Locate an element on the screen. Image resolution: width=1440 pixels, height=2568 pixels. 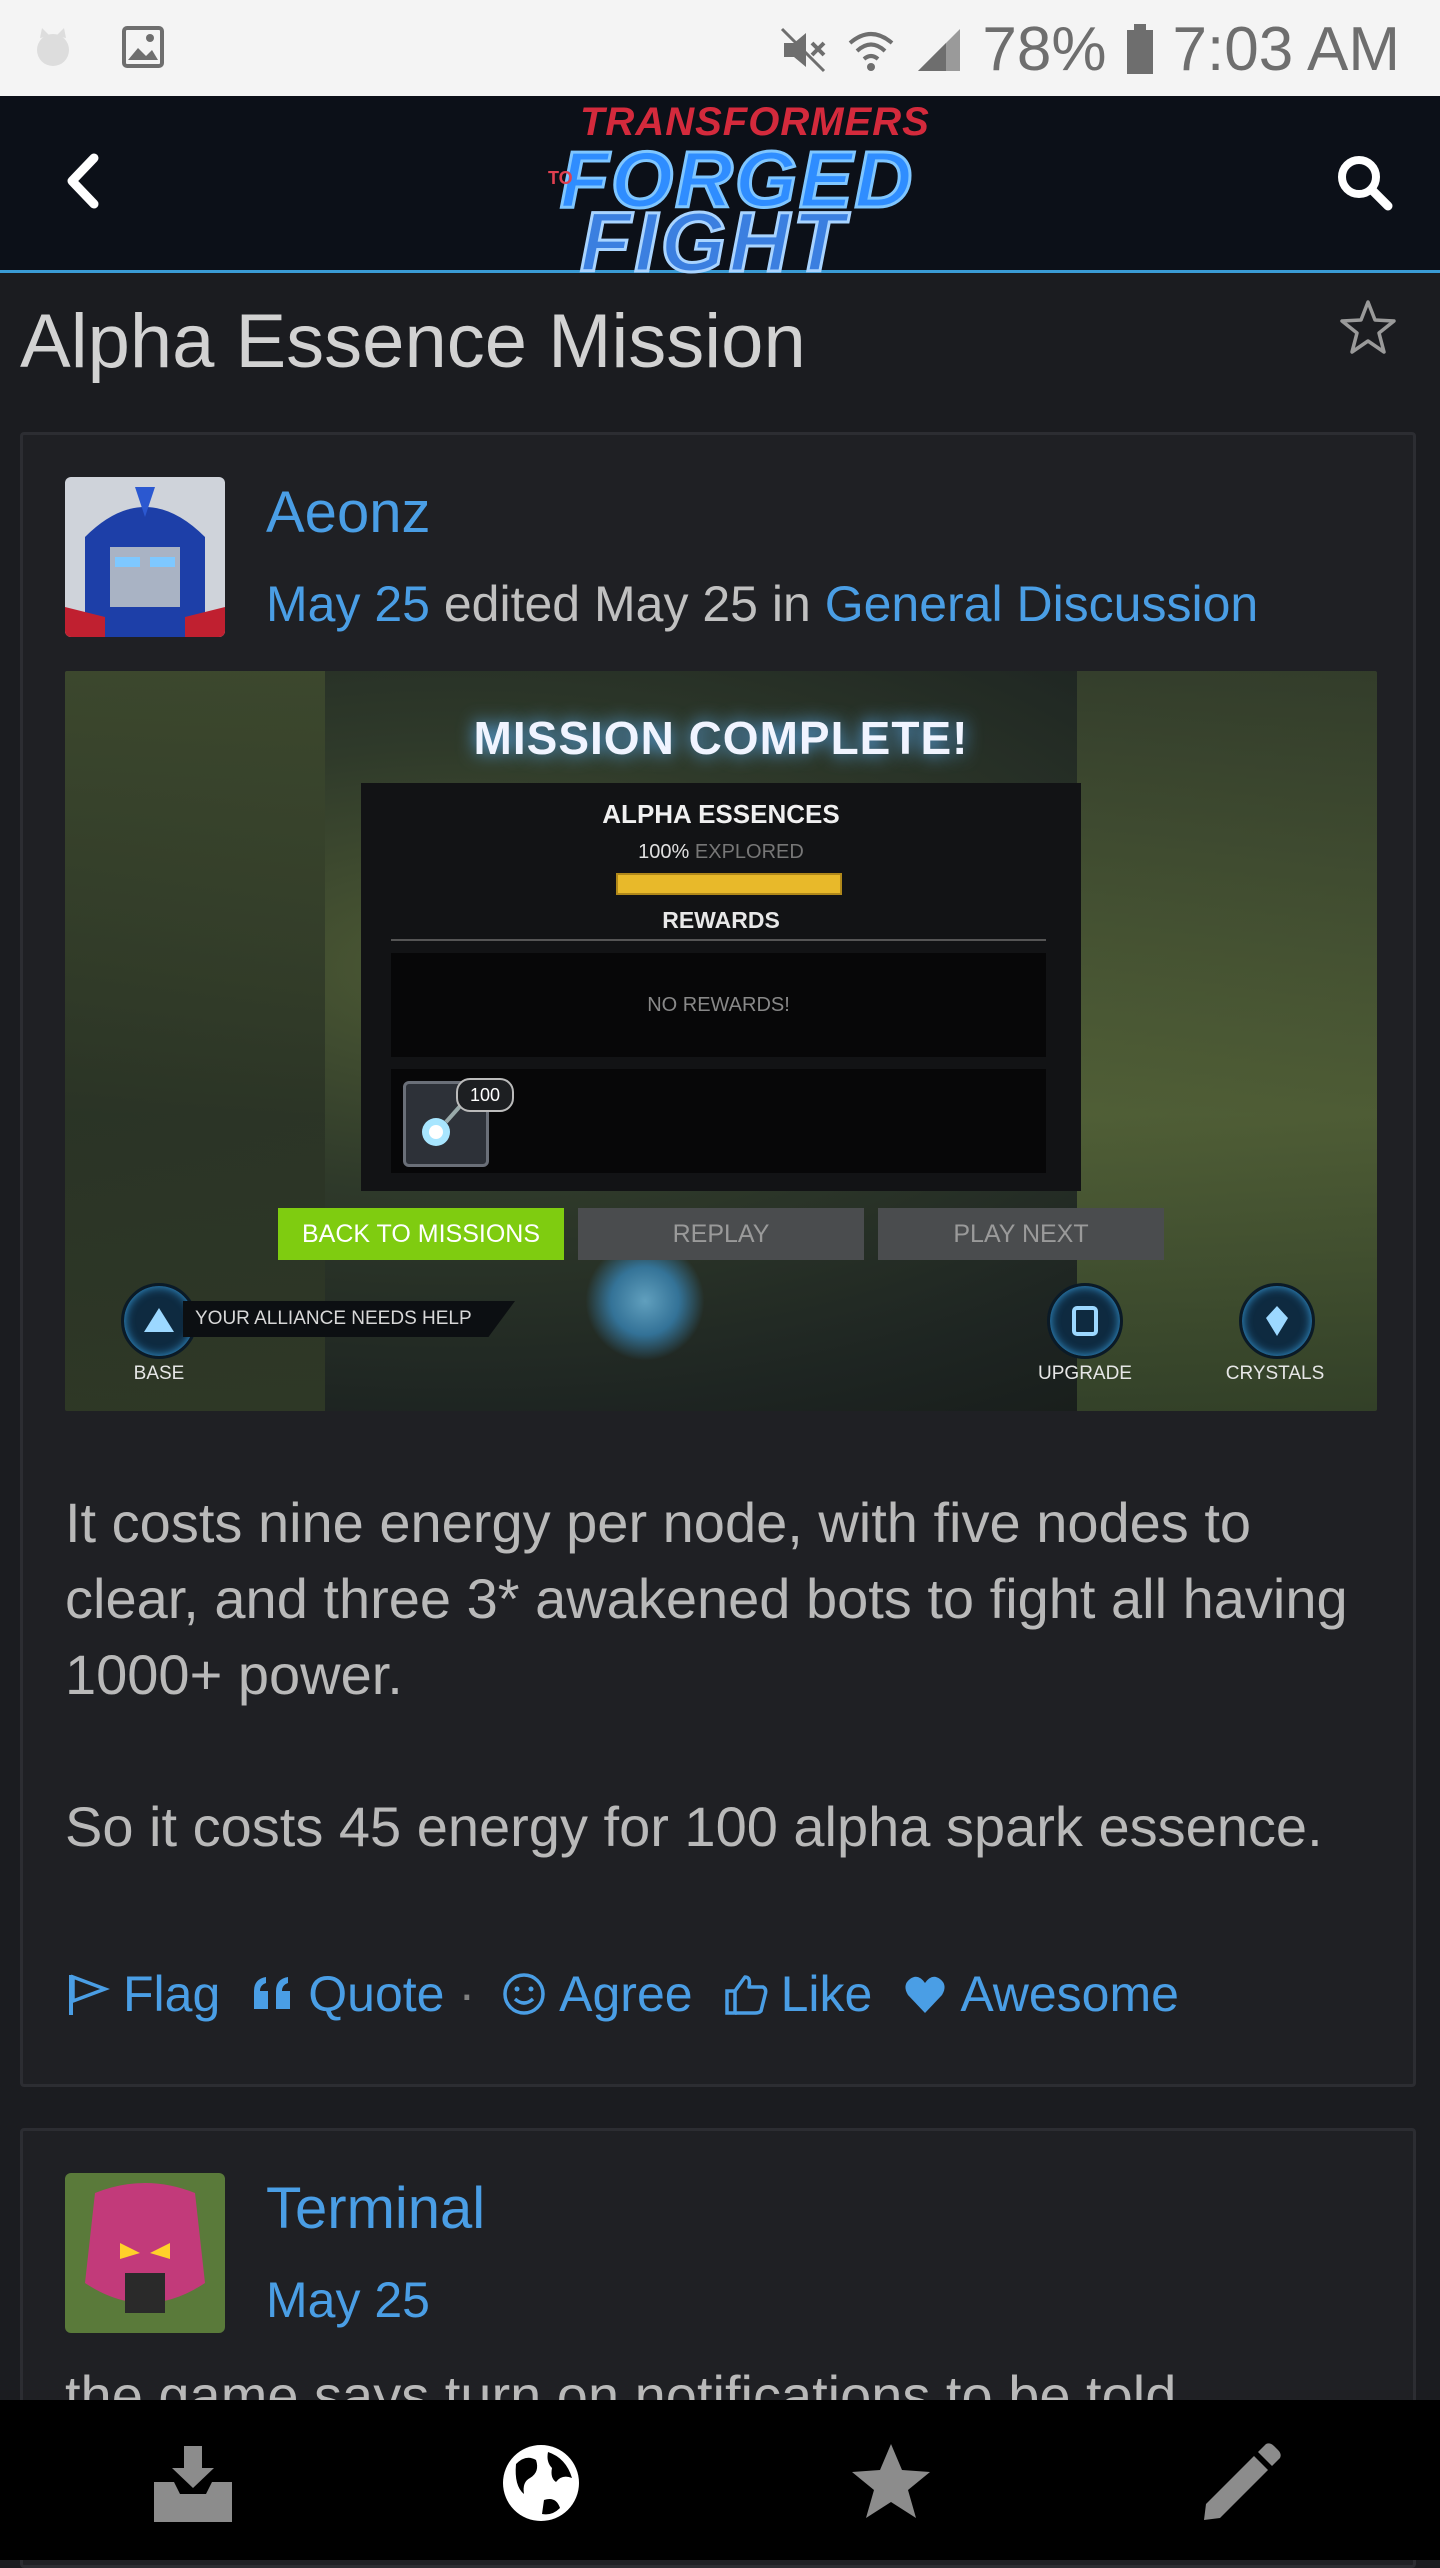
alliance-alert: YOUR ALLIANCE NEEDS HELP is located at coordinates (349, 1319).